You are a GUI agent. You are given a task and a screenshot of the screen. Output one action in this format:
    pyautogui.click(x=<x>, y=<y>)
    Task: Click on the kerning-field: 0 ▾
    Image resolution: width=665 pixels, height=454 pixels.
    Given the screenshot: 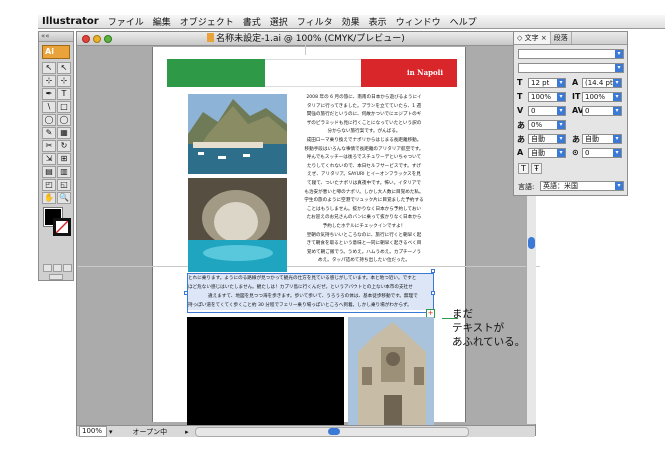 What is the action you would take?
    pyautogui.click(x=547, y=111)
    